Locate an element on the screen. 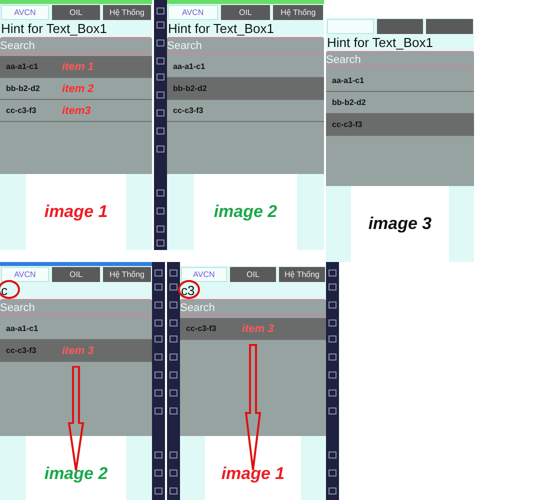 The image size is (534, 500). list-item: bb-b2-d2 item 2 is located at coordinates (76, 89).